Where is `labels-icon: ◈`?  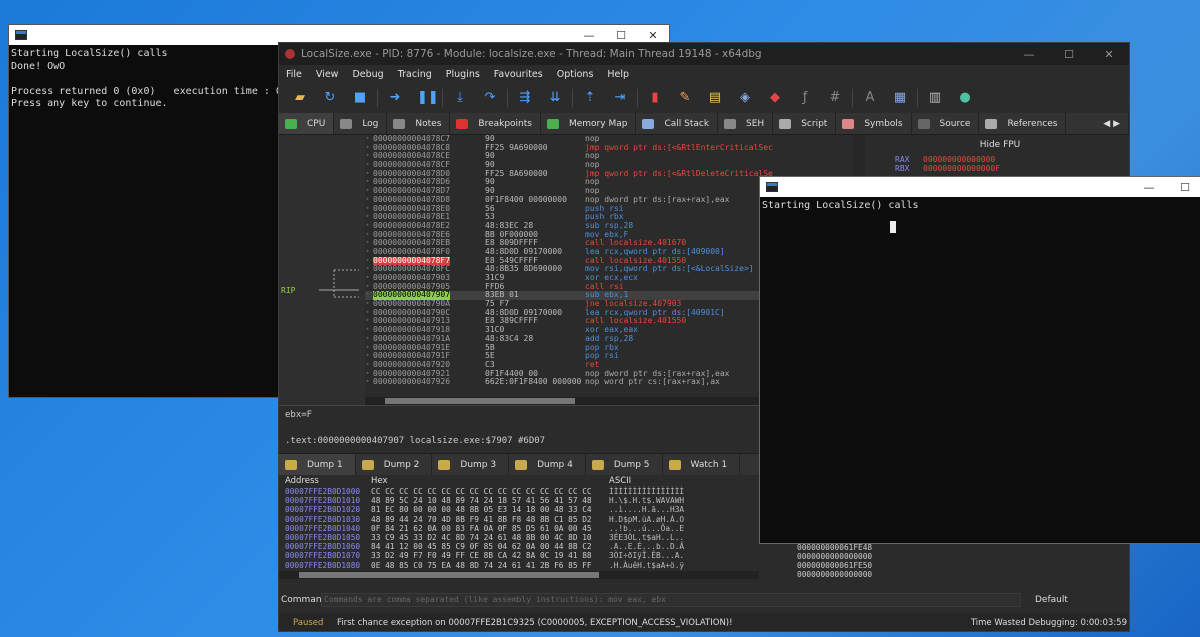 labels-icon: ◈ is located at coordinates (745, 98).